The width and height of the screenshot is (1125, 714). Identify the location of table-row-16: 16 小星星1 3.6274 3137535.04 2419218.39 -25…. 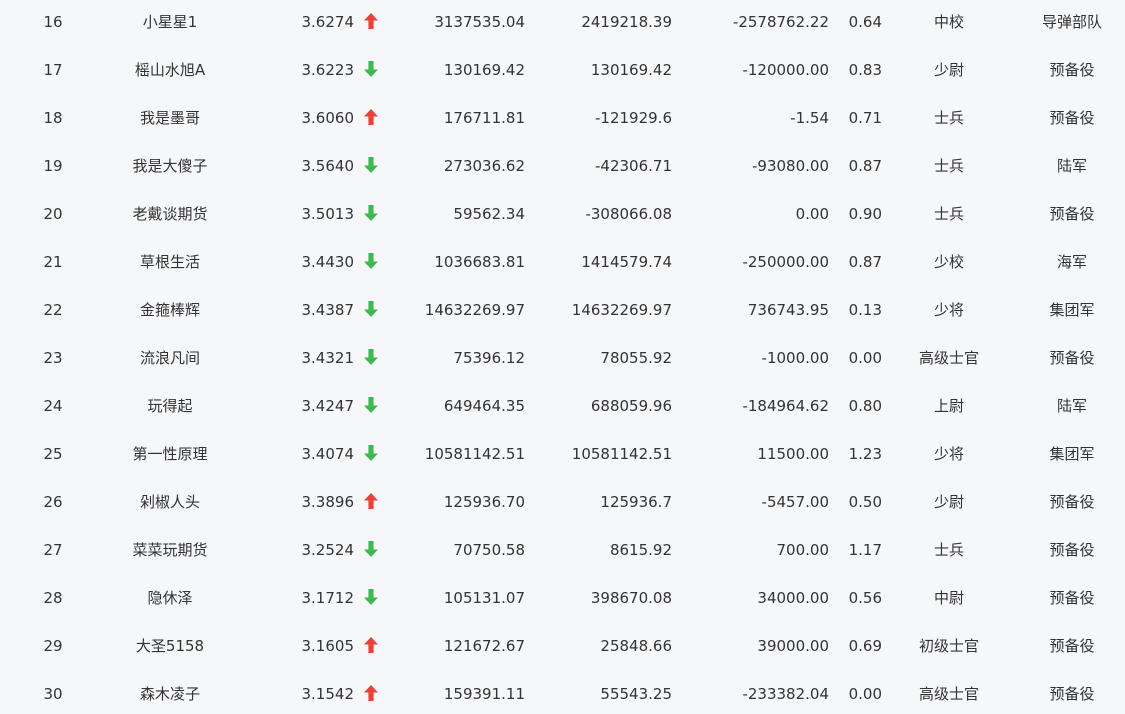
(562, 24).